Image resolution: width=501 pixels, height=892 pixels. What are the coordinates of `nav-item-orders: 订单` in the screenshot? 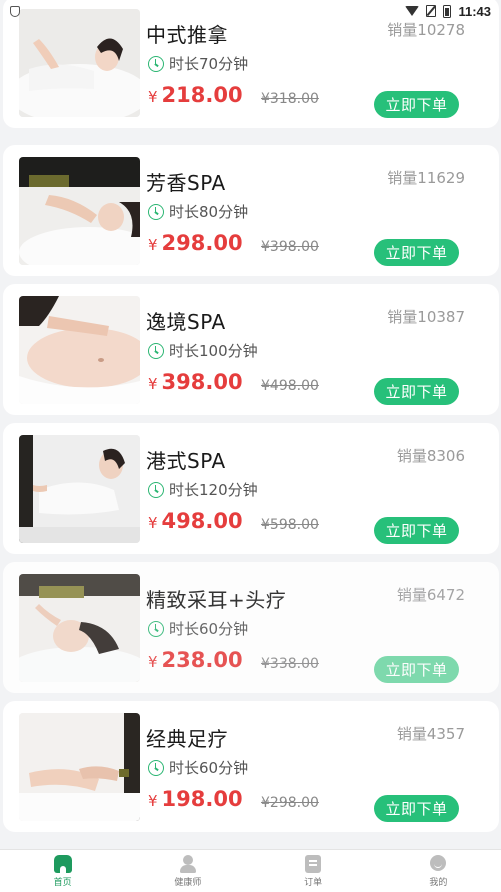 It's located at (313, 871).